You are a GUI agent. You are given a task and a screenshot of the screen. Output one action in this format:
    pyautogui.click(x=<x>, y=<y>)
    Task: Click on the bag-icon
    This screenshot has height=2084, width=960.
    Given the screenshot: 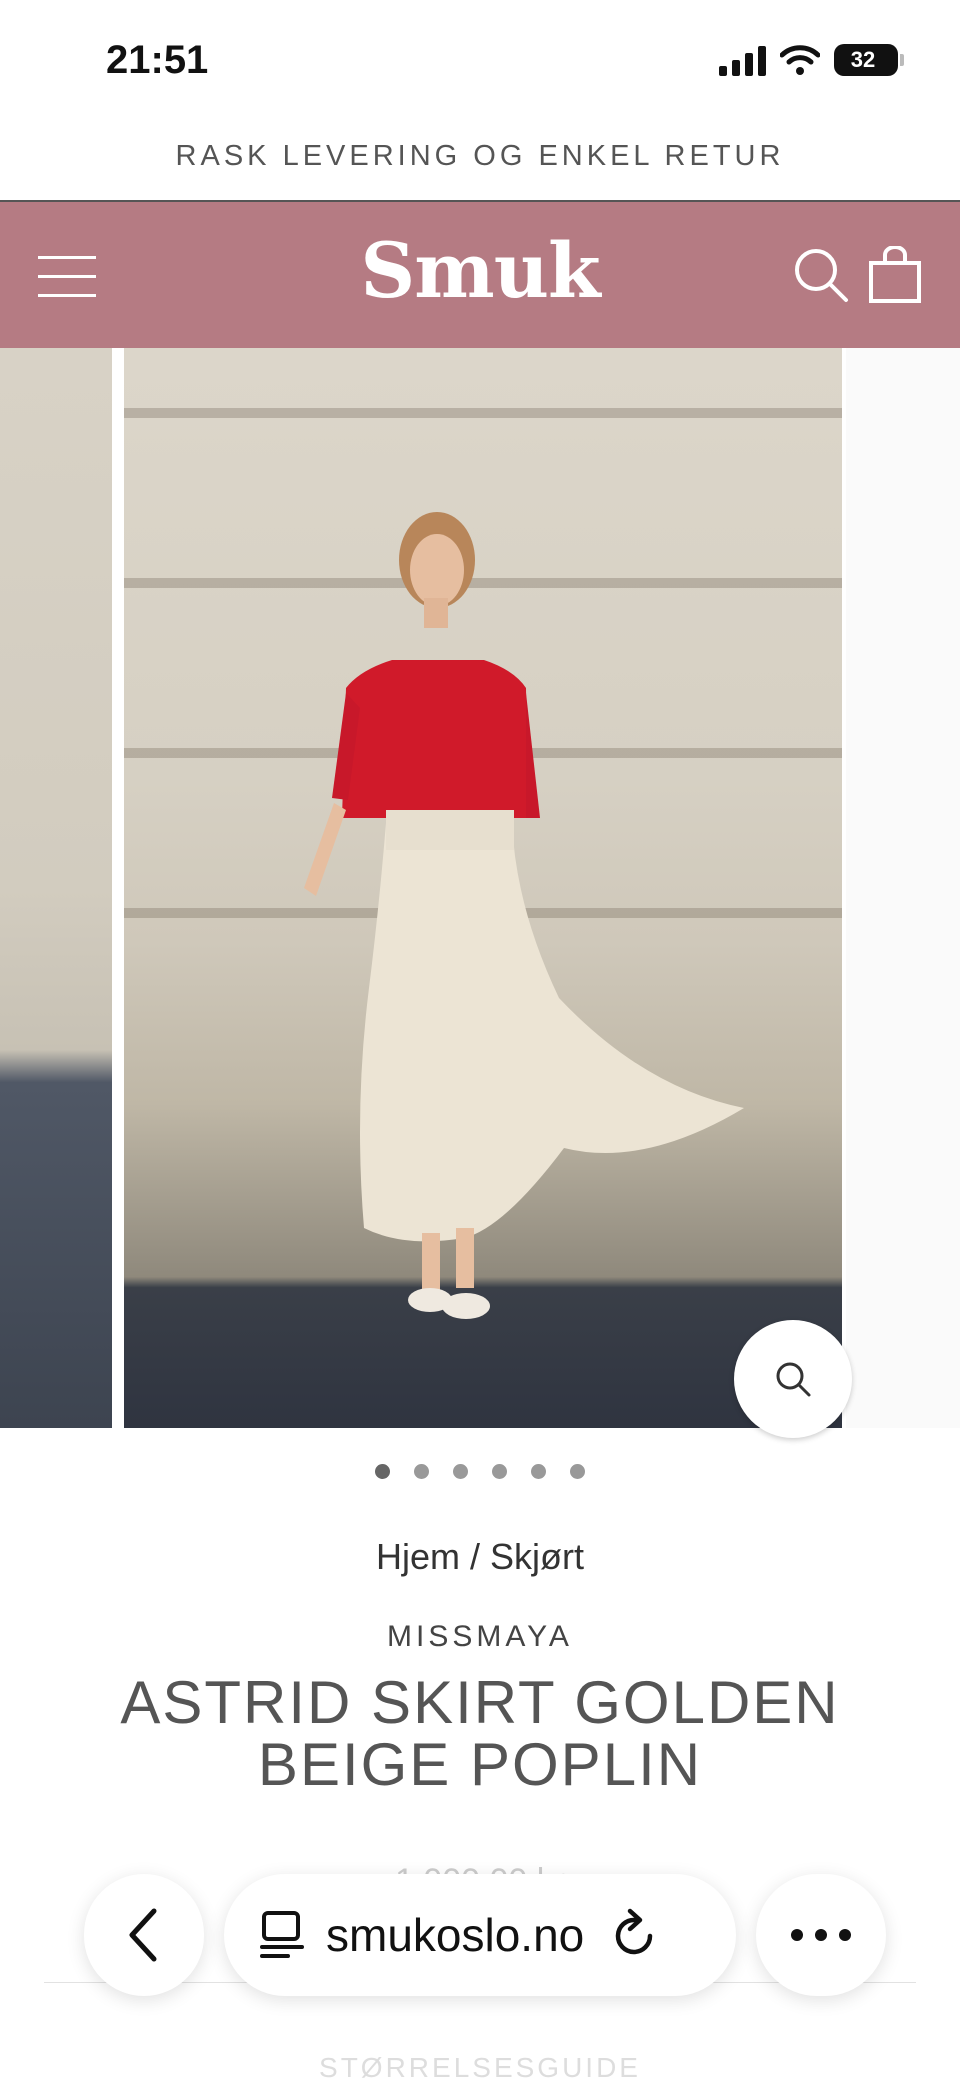 What is the action you would take?
    pyautogui.click(x=895, y=275)
    